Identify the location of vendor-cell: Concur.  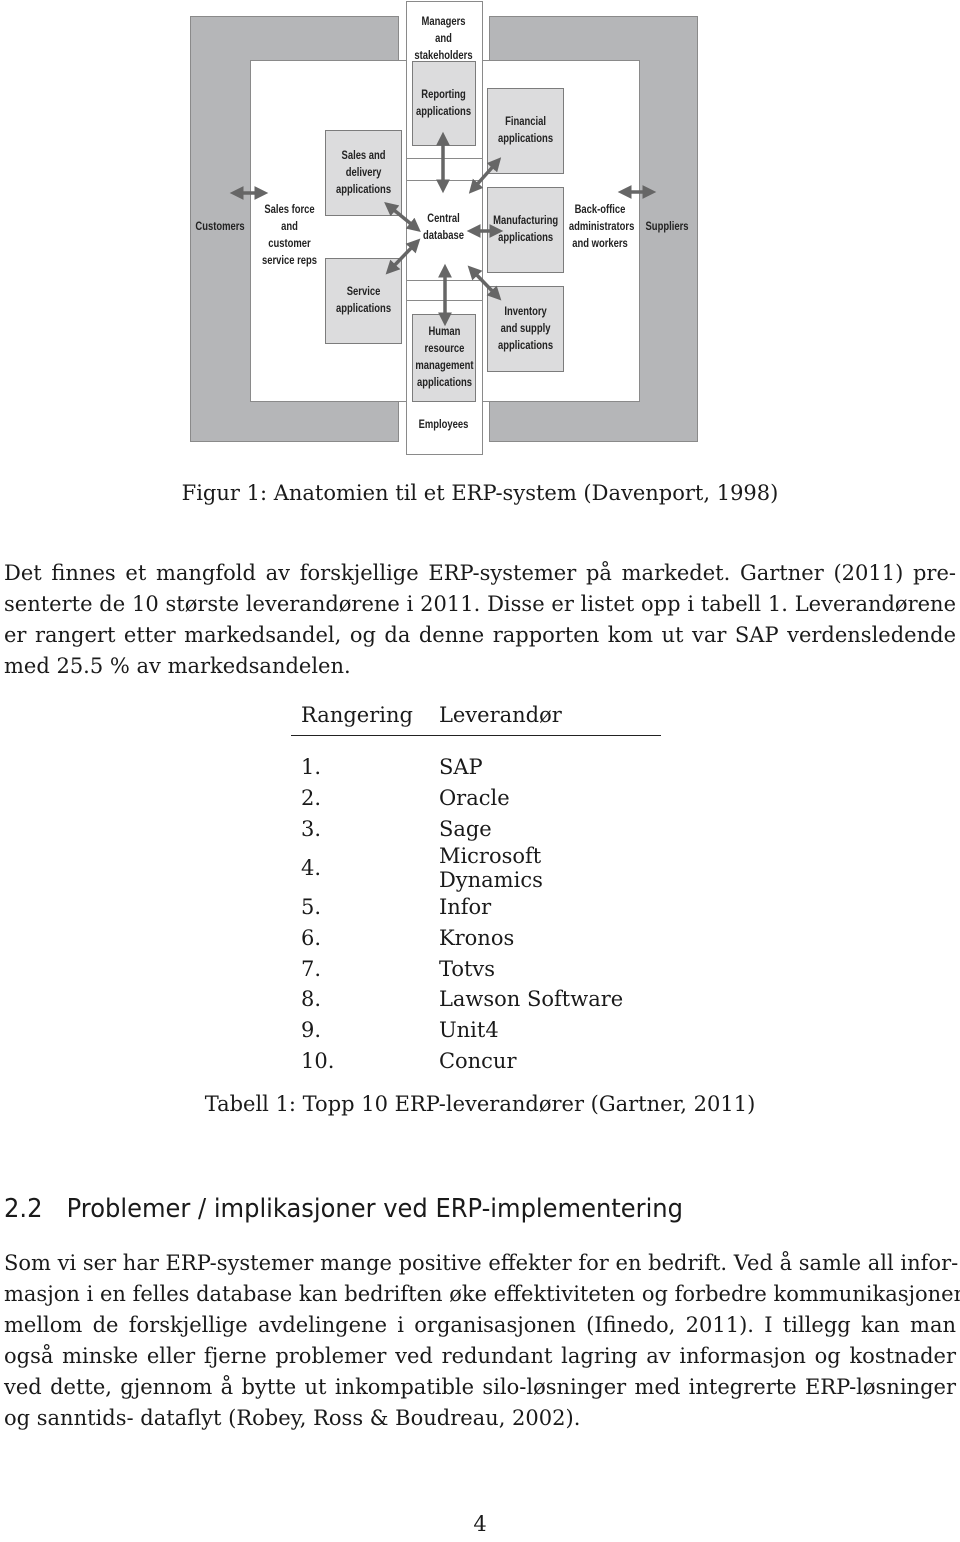
(477, 1060).